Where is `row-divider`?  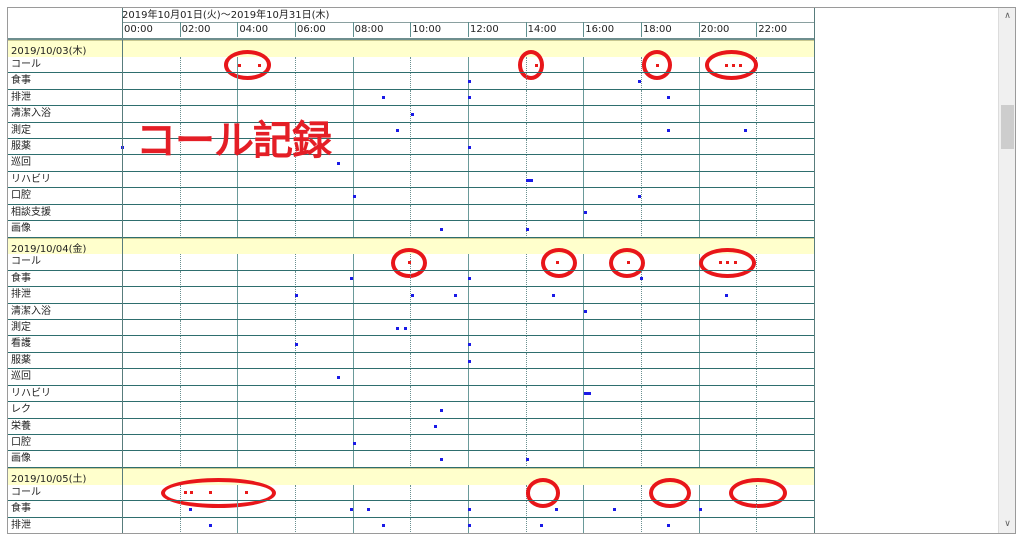 row-divider is located at coordinates (411, 533).